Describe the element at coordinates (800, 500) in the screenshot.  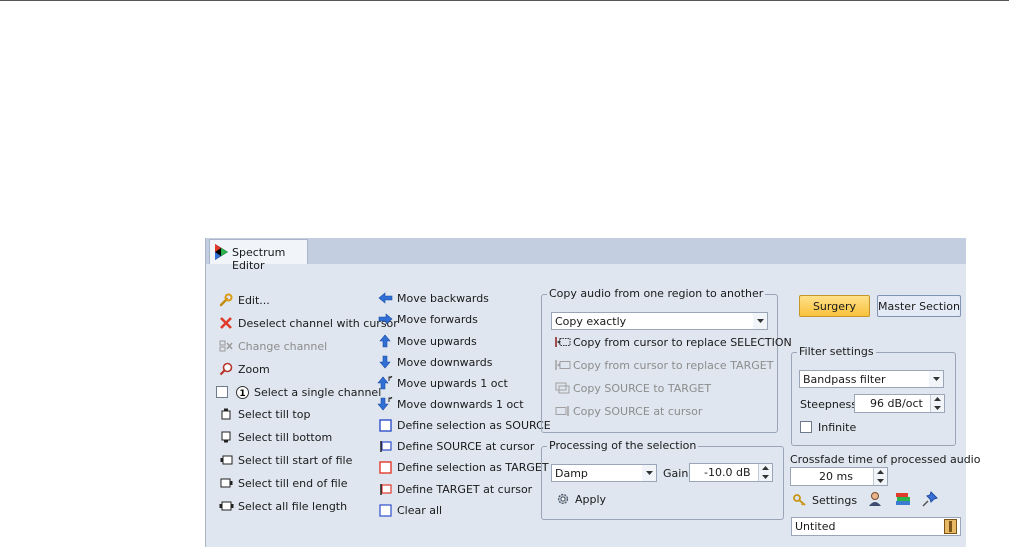
I see `key-icon` at that location.